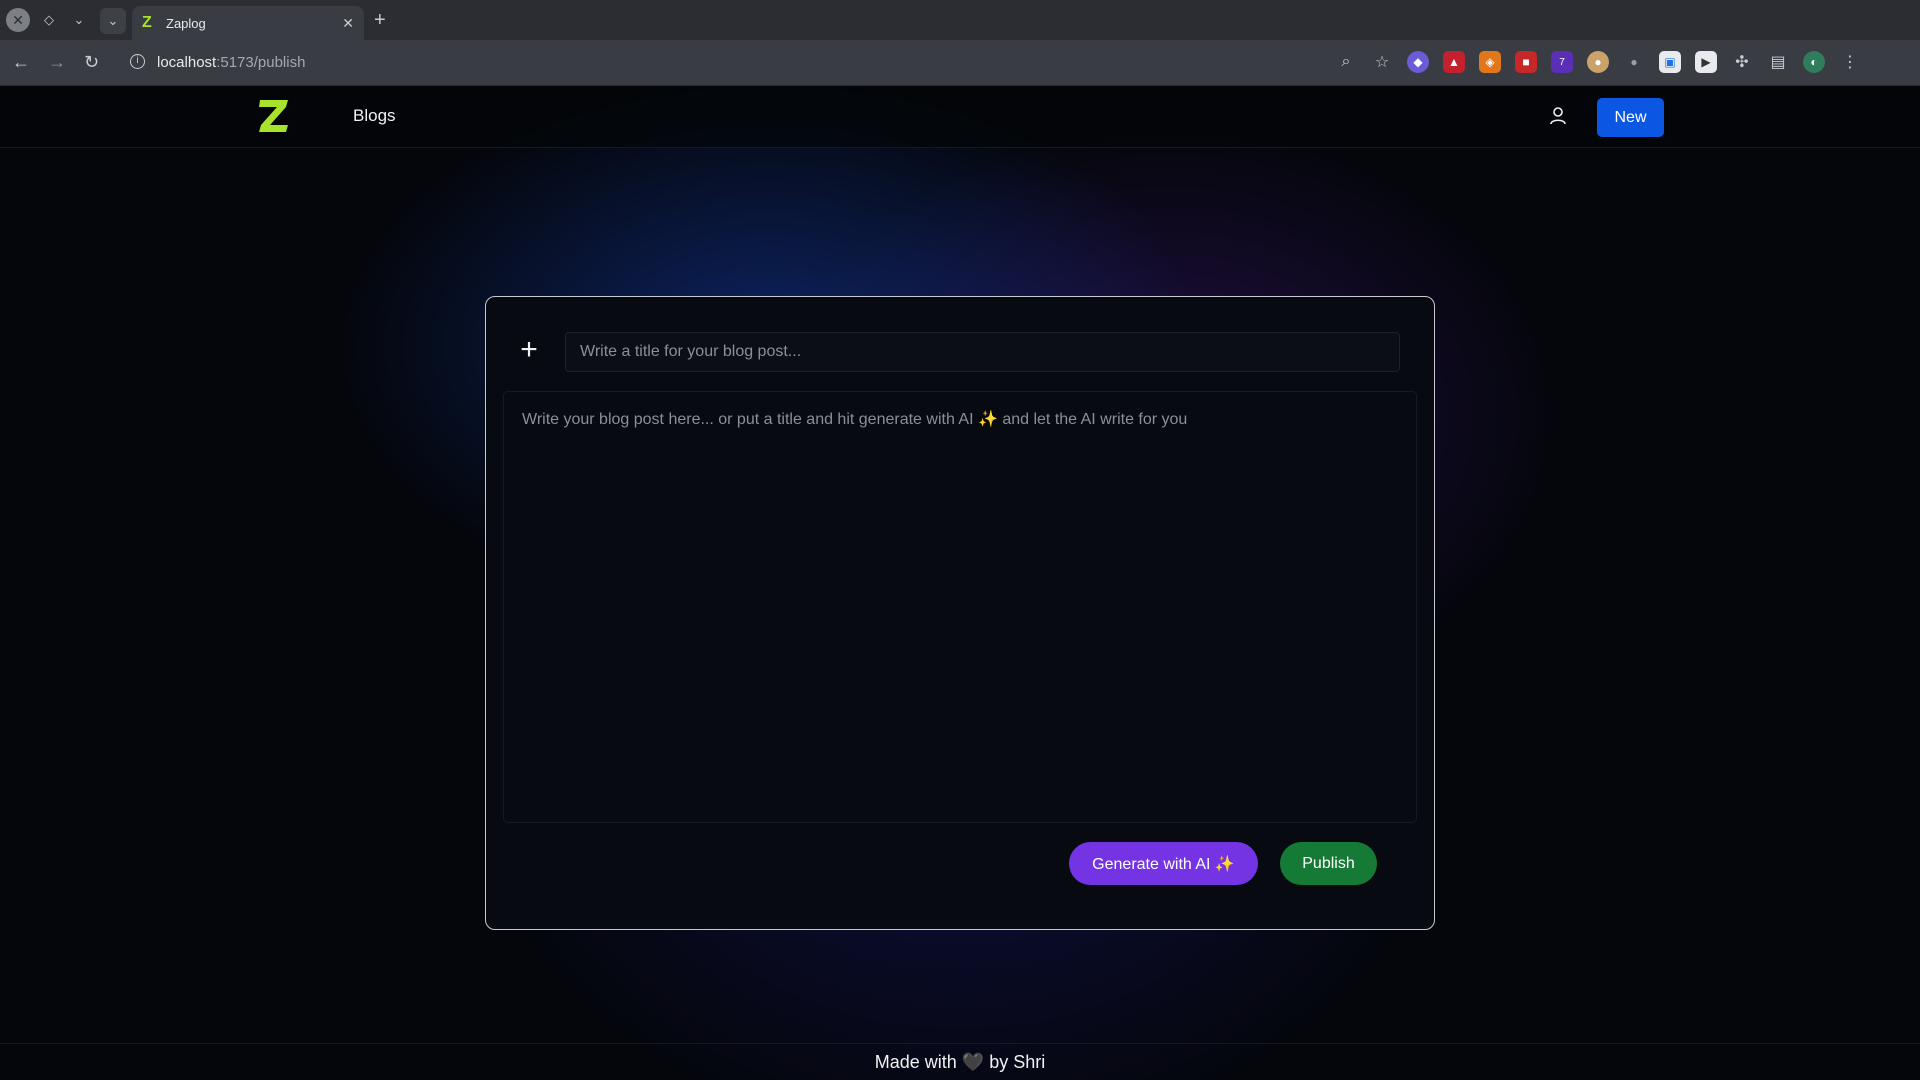  Describe the element at coordinates (1778, 62) in the screenshot. I see `side-panel-icon: ▤` at that location.